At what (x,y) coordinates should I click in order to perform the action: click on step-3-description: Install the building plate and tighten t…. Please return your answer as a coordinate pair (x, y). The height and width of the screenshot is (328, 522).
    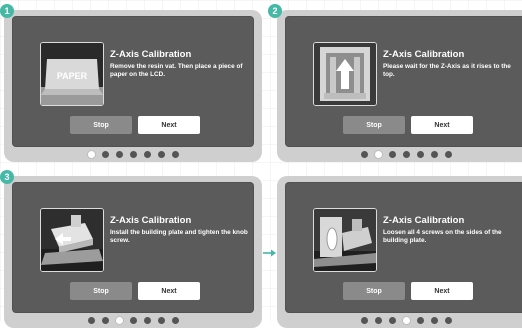
    Looking at the image, I should click on (179, 236).